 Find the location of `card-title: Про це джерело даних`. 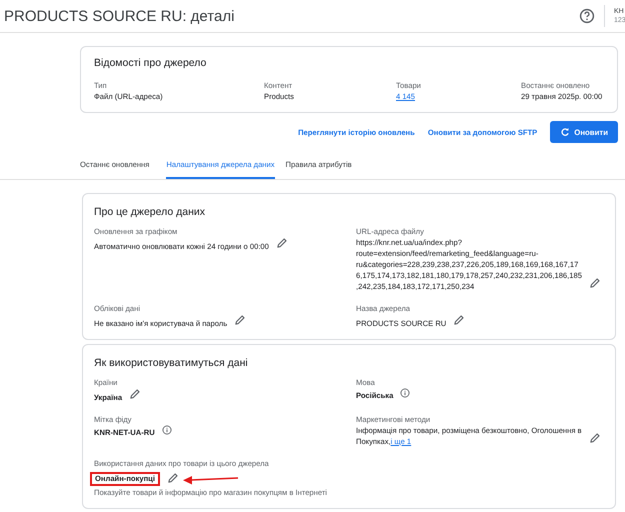

card-title: Про це джерело даних is located at coordinates (150, 212).